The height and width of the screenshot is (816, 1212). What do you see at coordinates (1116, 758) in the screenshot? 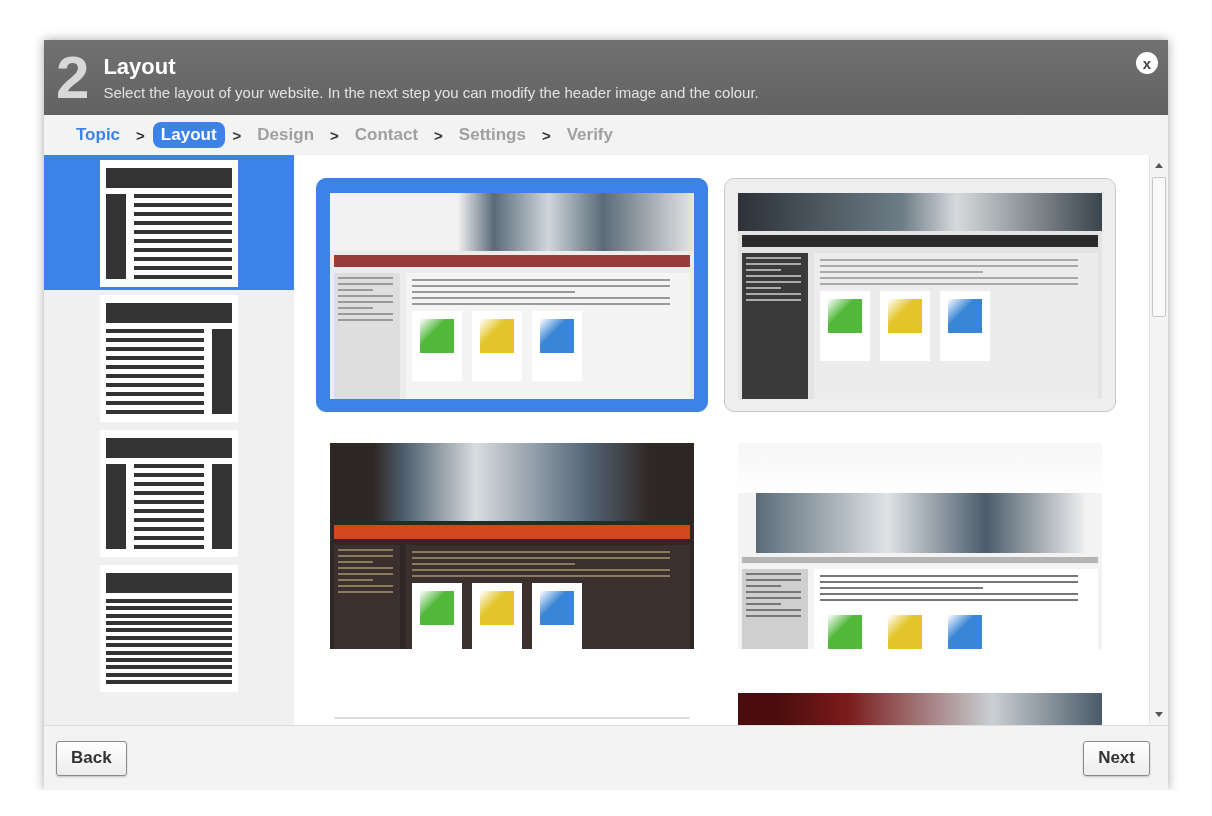
I see `next-button: Next` at bounding box center [1116, 758].